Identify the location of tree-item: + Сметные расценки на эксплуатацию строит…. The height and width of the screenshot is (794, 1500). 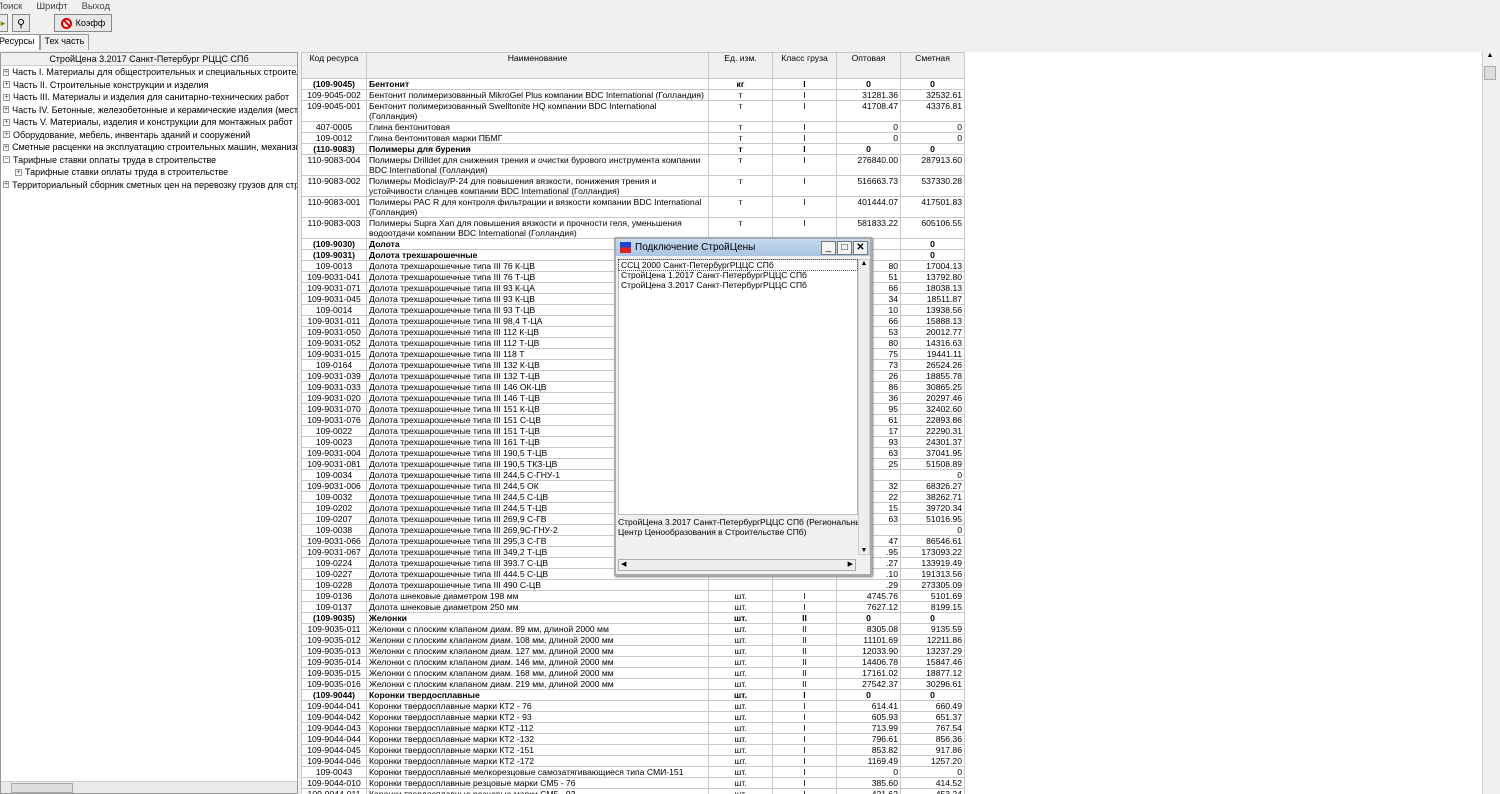
(149, 147).